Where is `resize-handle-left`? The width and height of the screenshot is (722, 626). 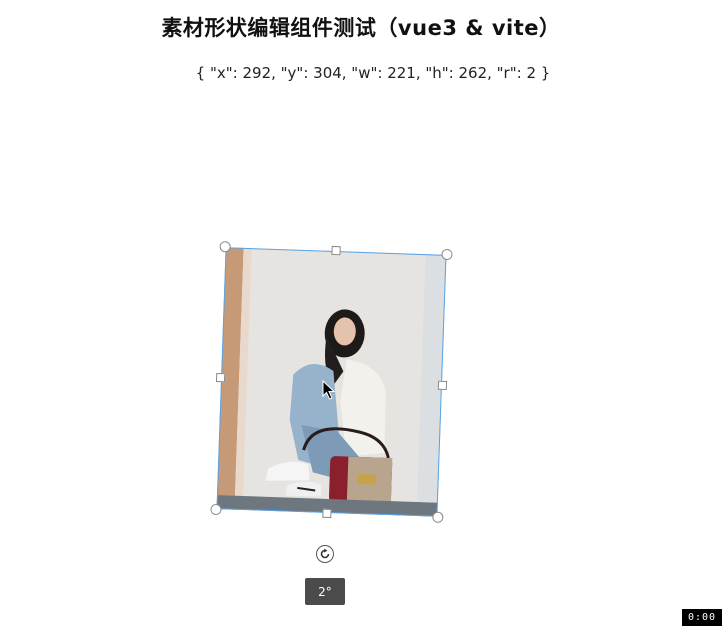
resize-handle-left is located at coordinates (220, 377).